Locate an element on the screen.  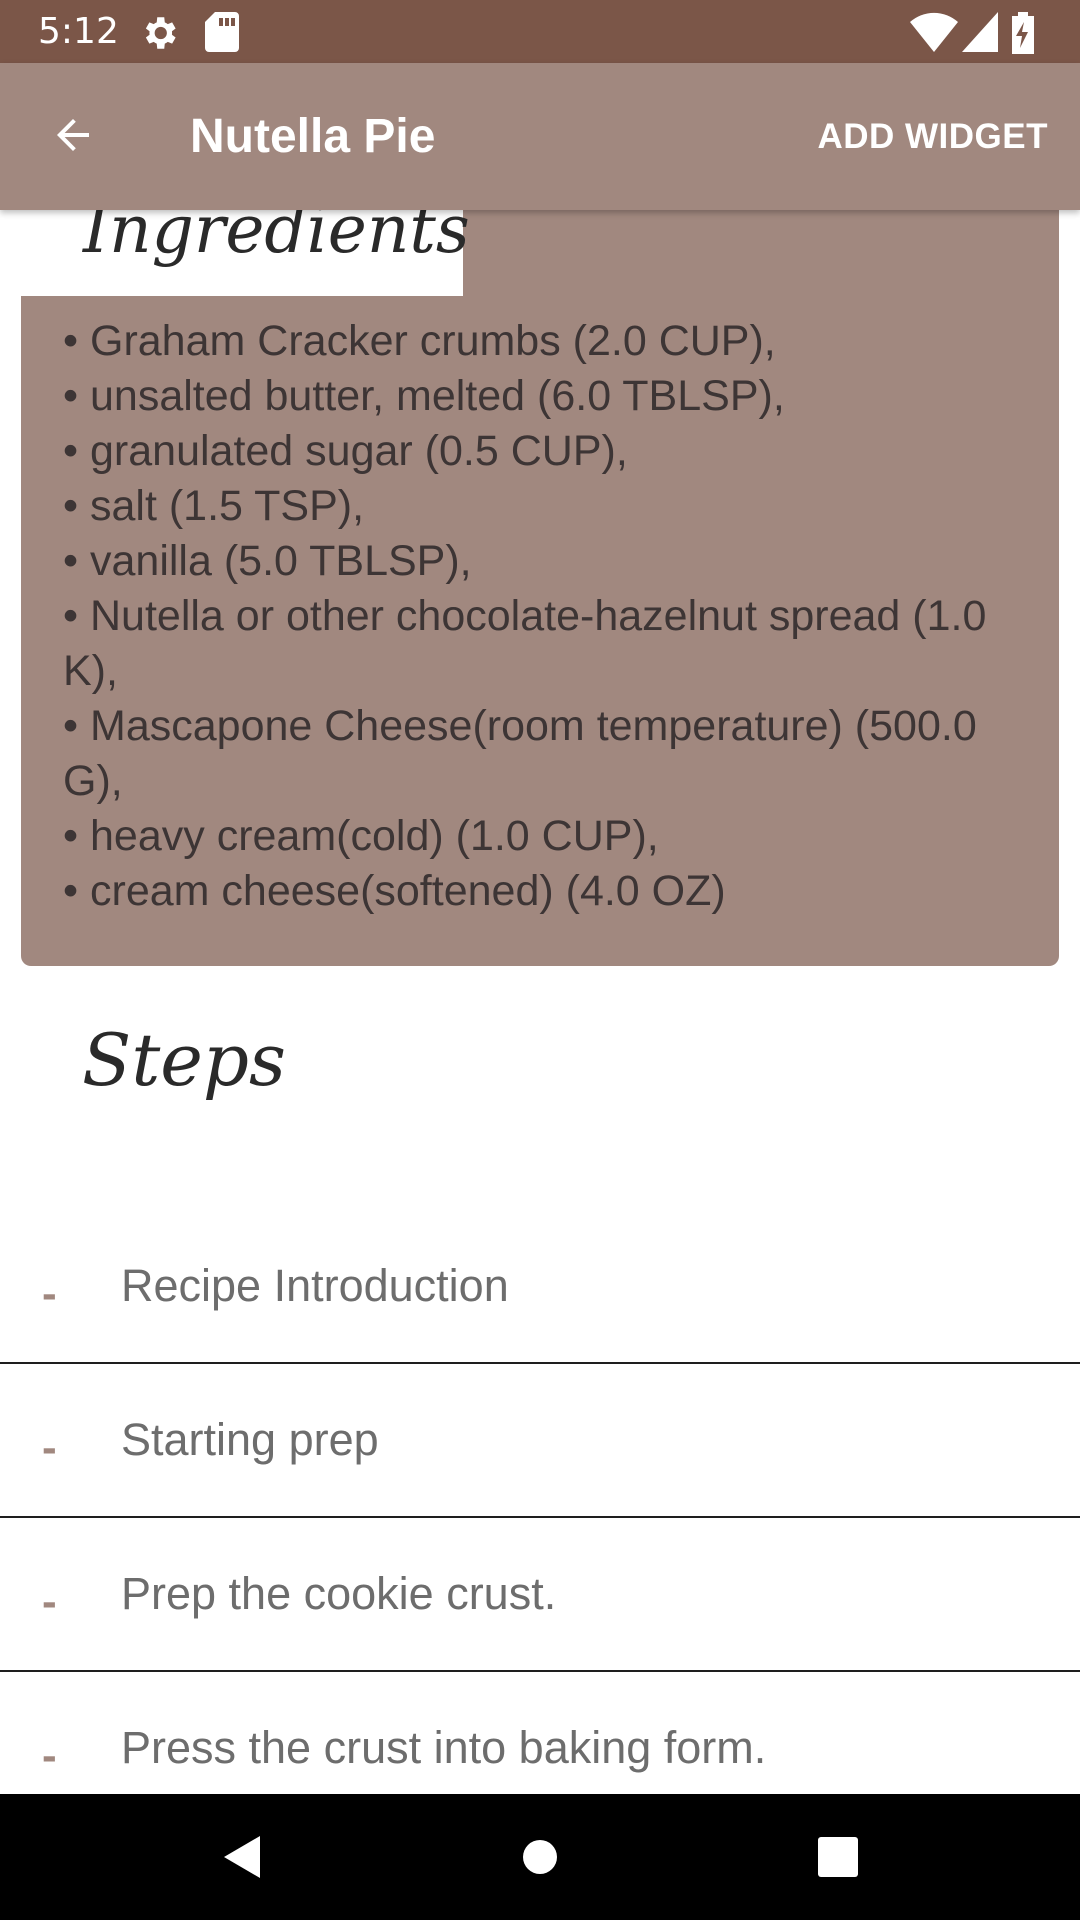
signal-icon is located at coordinates (980, 34).